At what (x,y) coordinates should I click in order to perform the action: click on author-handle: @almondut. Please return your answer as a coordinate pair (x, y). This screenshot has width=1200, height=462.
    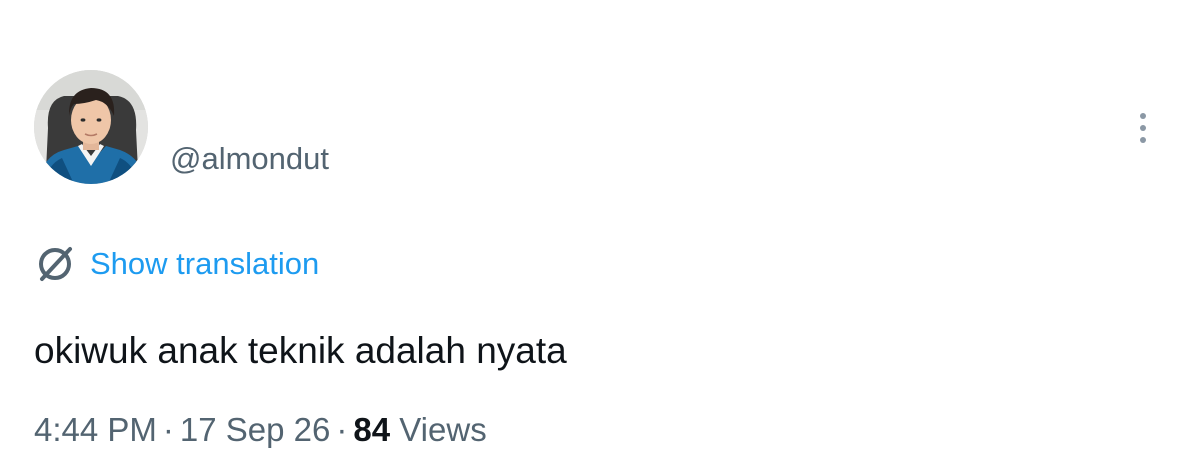
    Looking at the image, I should click on (249, 159).